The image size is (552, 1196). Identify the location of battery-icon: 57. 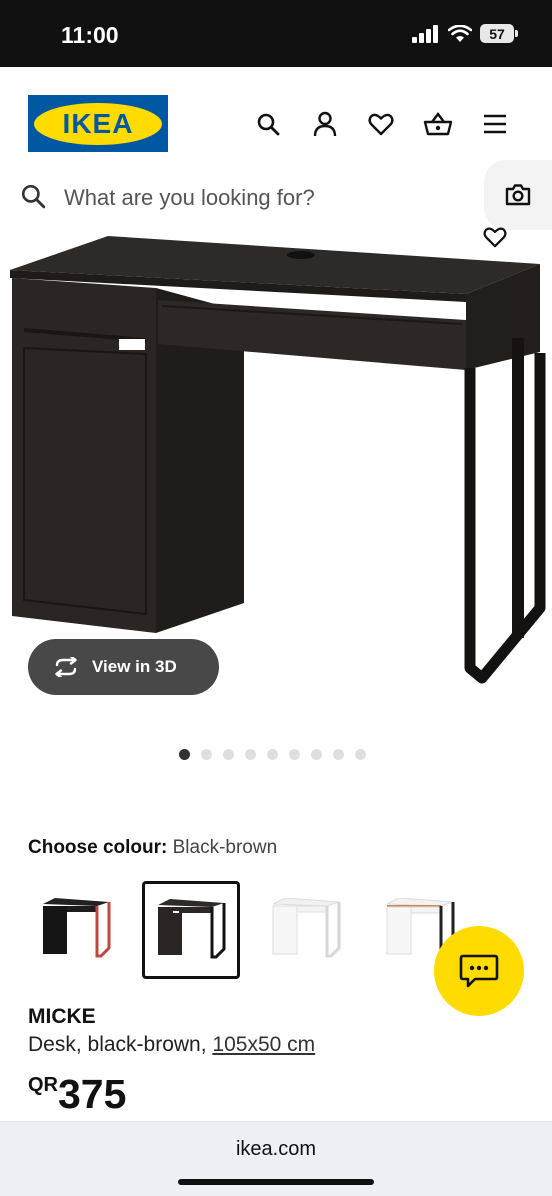
(499, 33).